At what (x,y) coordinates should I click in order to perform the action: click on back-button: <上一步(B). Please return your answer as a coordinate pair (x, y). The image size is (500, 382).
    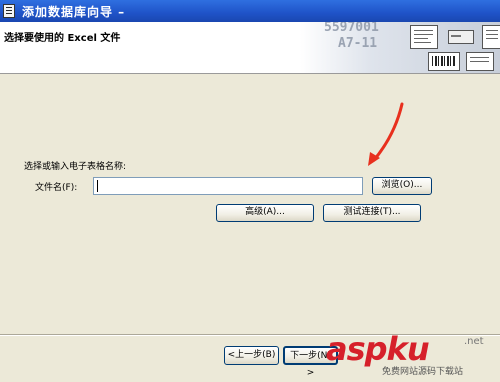
    Looking at the image, I should click on (251, 355).